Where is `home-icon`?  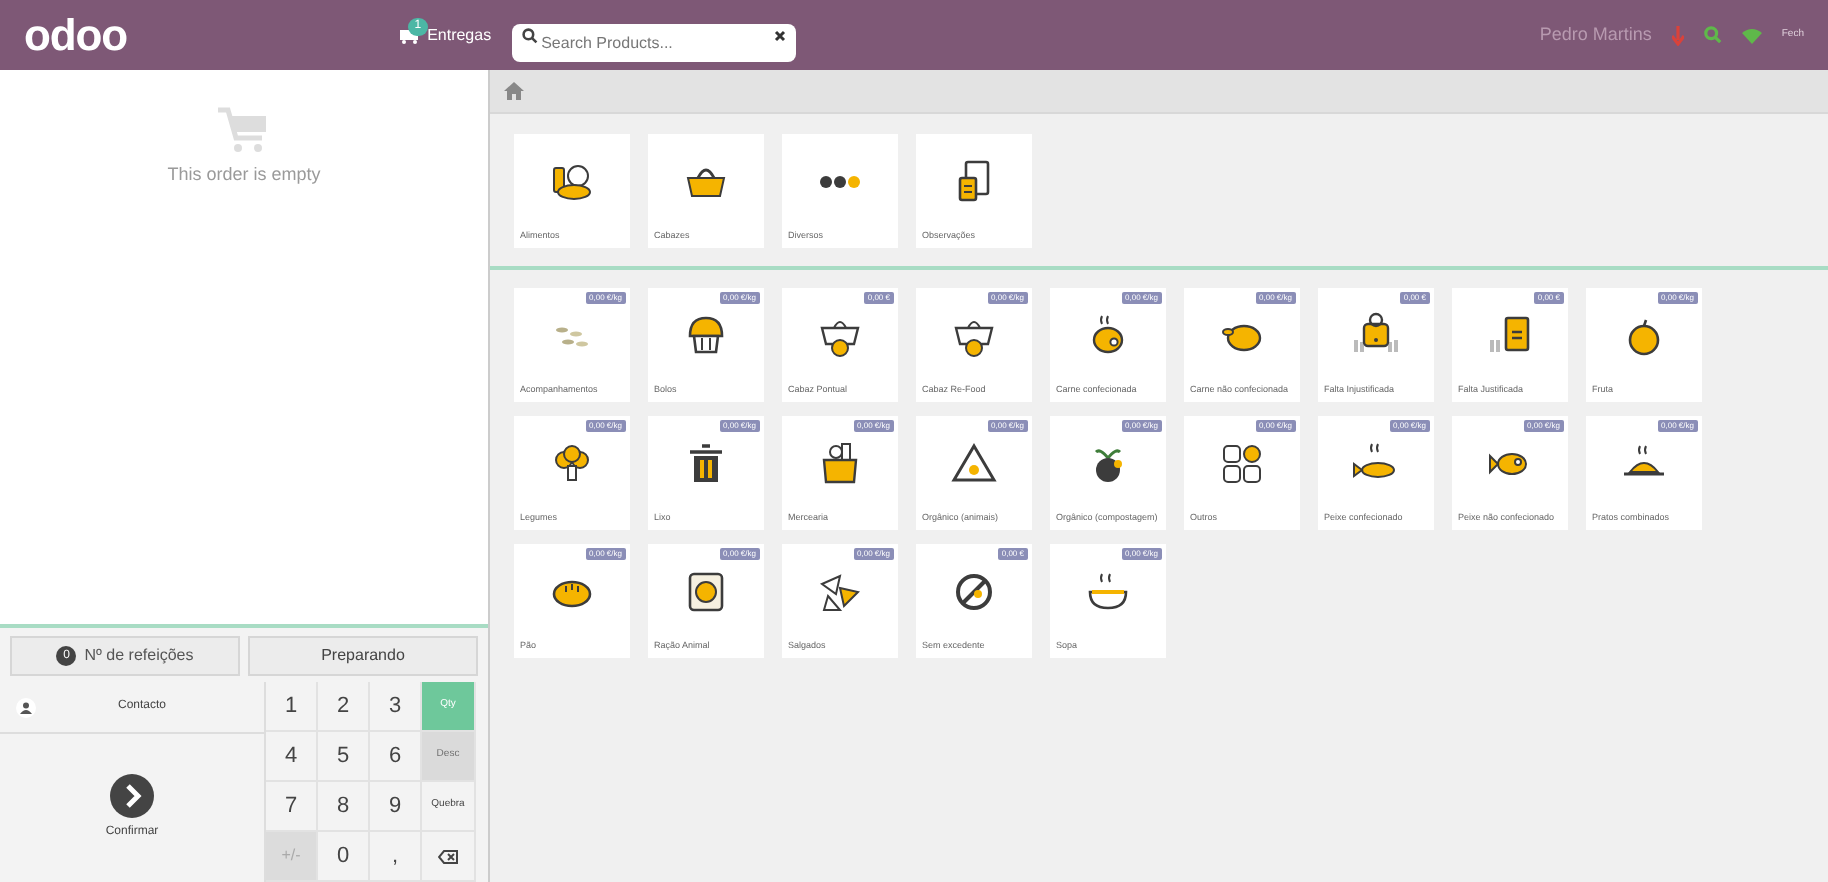 home-icon is located at coordinates (514, 91).